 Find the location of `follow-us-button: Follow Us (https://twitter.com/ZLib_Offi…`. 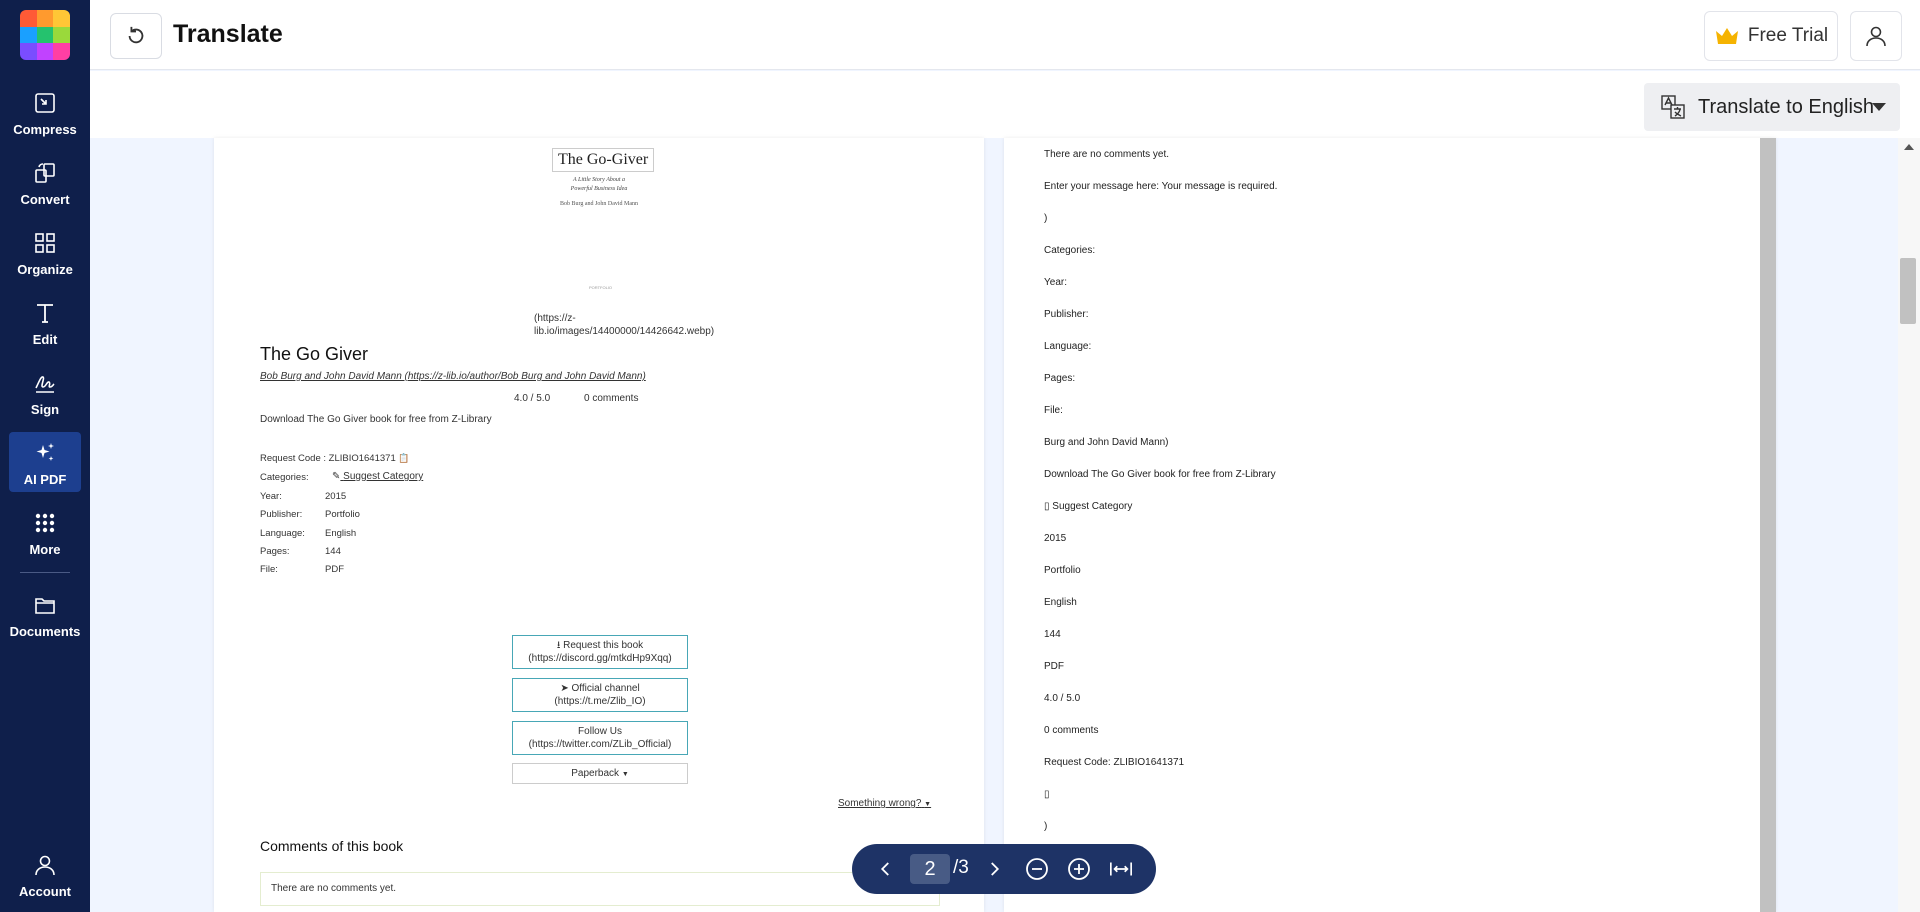

follow-us-button: Follow Us (https://twitter.com/ZLib_Offi… is located at coordinates (600, 738).